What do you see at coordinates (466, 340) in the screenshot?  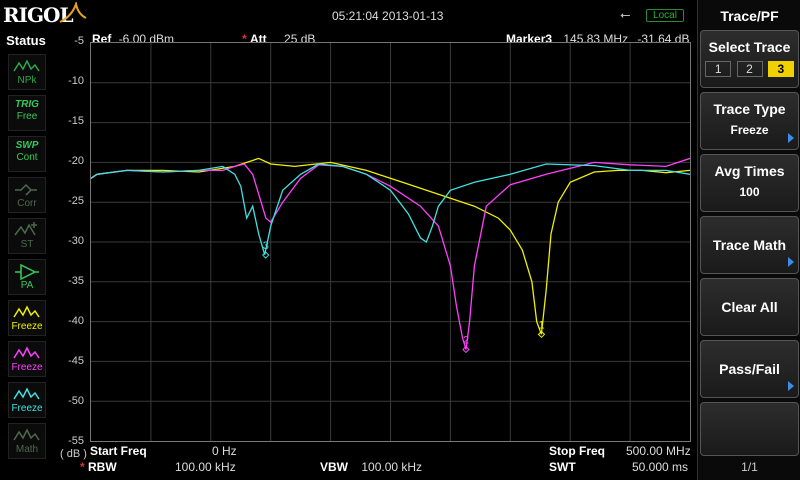 I see `marker-label-2: 2` at bounding box center [466, 340].